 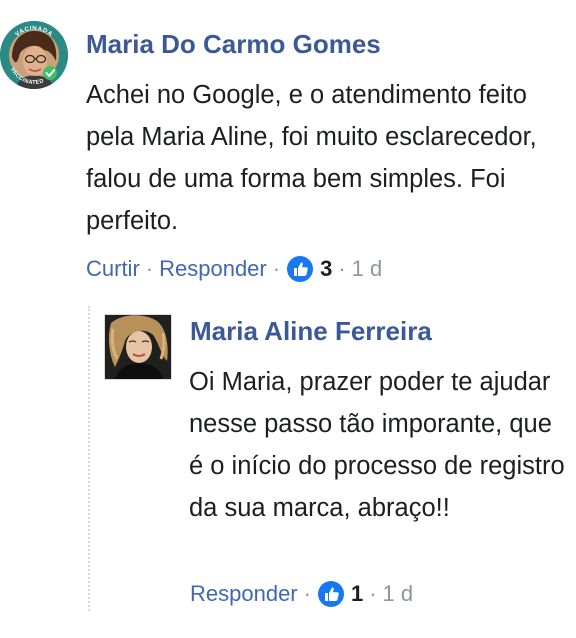 I want to click on avatar: VACINADA VACCINATED, so click(x=34, y=55).